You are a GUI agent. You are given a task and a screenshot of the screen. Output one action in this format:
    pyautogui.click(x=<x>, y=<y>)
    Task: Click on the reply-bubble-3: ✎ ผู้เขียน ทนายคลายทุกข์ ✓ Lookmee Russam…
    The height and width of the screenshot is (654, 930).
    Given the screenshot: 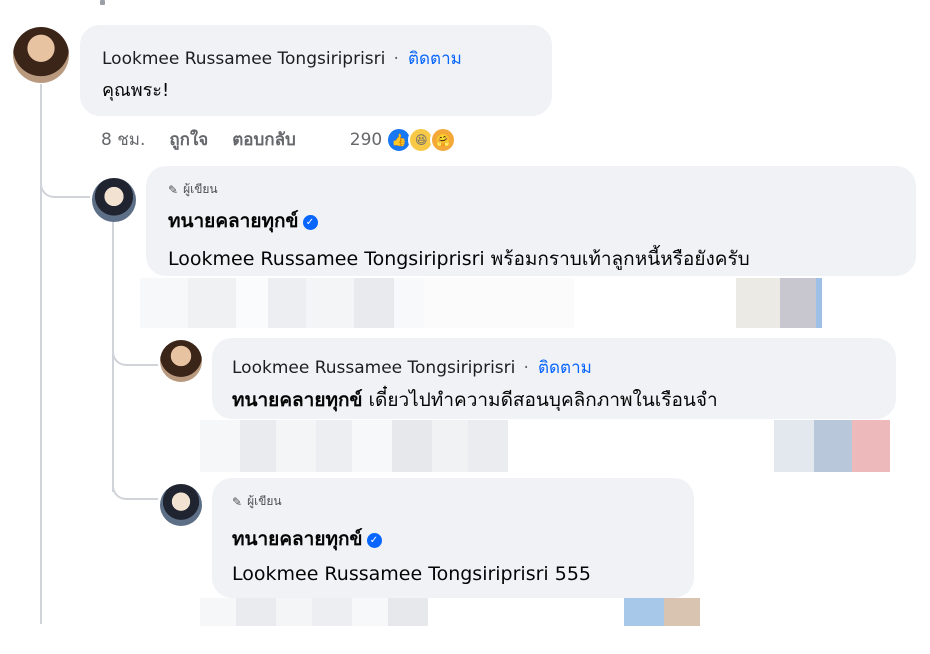 What is the action you would take?
    pyautogui.click(x=453, y=538)
    